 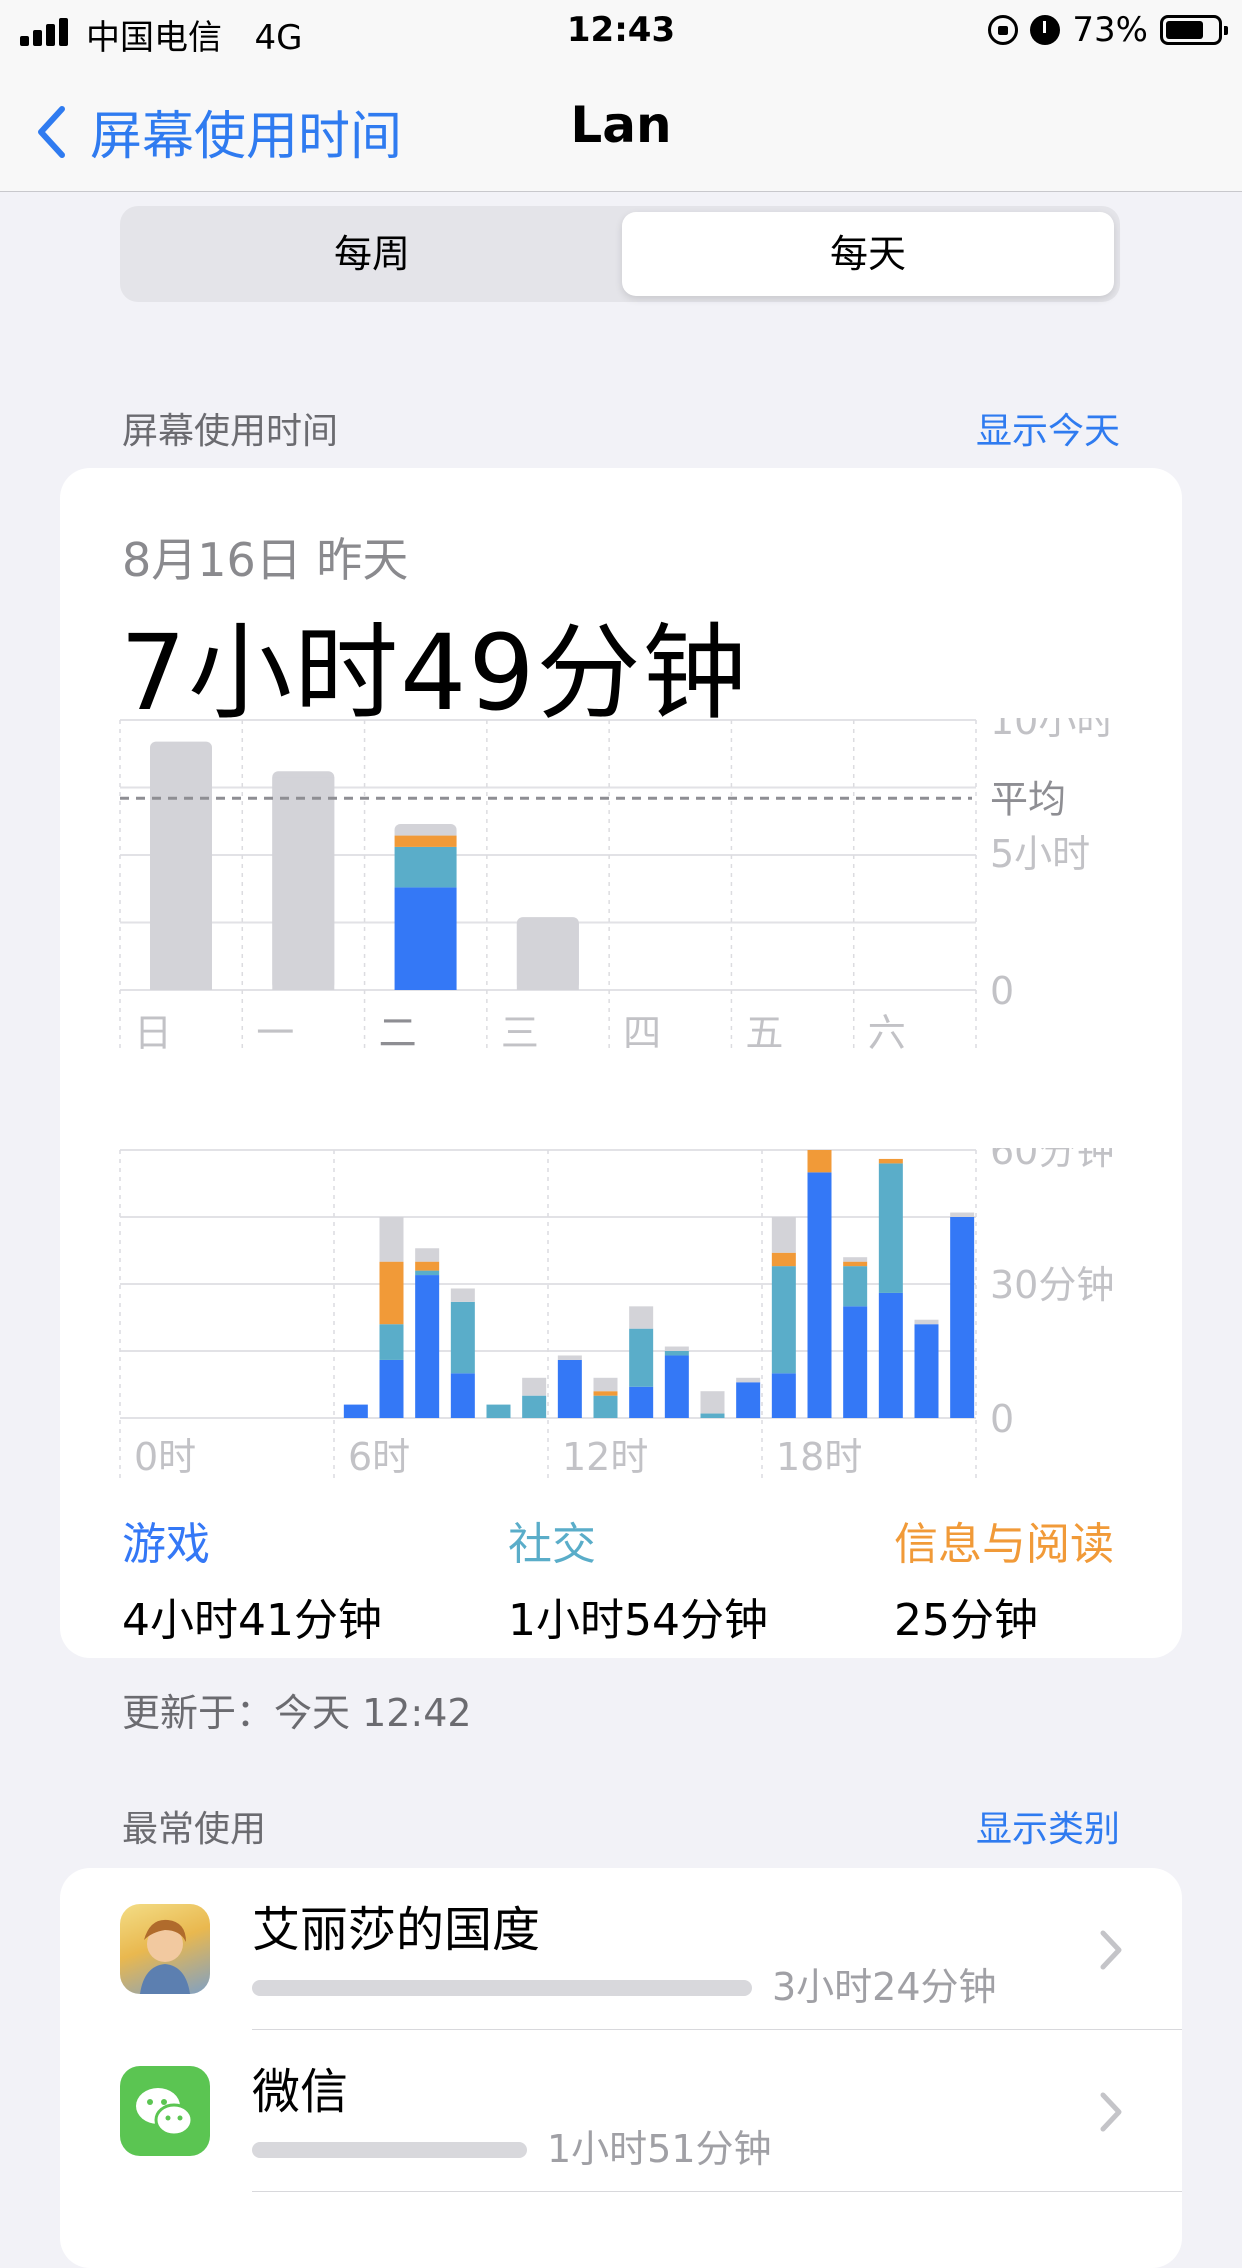 What do you see at coordinates (534, 1386) in the screenshot?
I see `bar-other-h11` at bounding box center [534, 1386].